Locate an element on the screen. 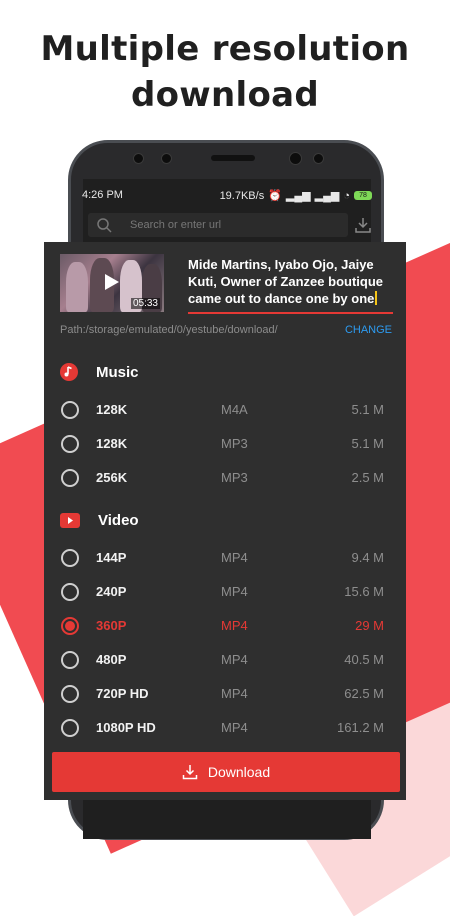  quality-label: 720P HD is located at coordinates (122, 693).